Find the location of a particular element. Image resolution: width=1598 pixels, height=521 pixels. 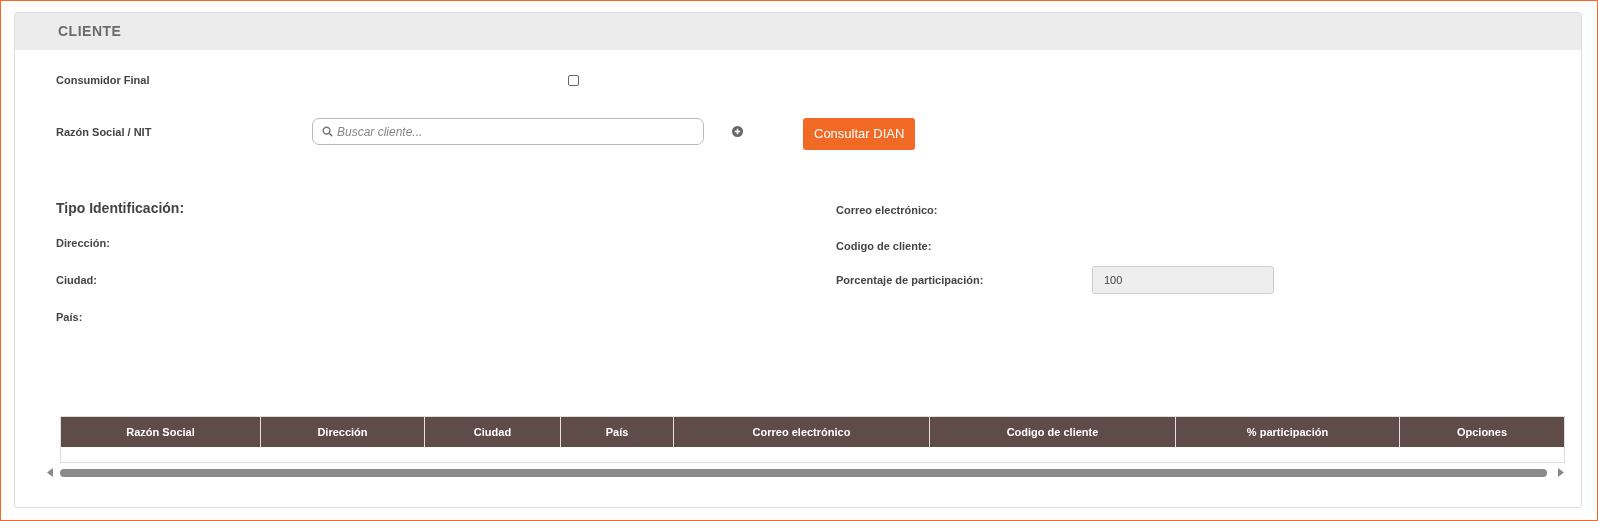

field-label: Codigo de cliente: is located at coordinates (884, 246).